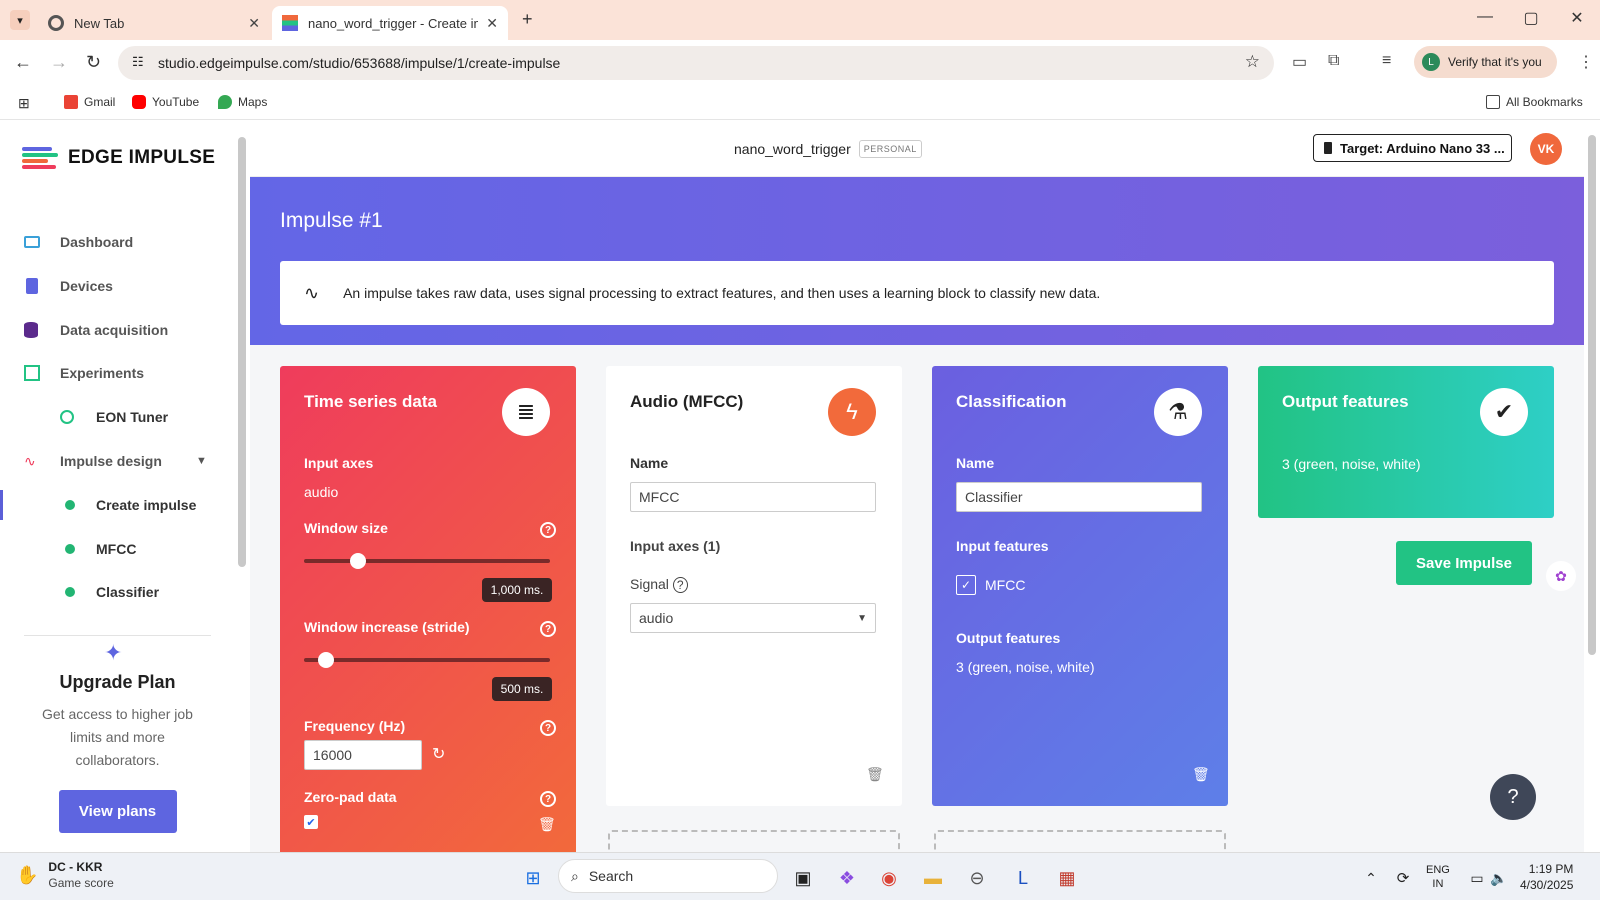 This screenshot has width=1600, height=900. Describe the element at coordinates (1586, 62) in the screenshot. I see `chrome-menu-icon: ⋮` at that location.